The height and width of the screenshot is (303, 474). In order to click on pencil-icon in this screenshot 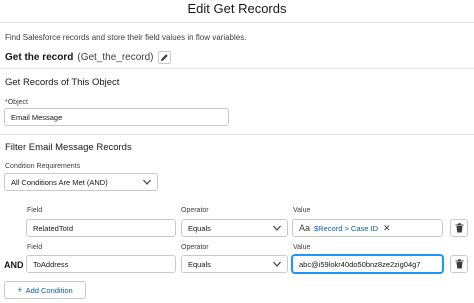, I will do `click(164, 57)`.